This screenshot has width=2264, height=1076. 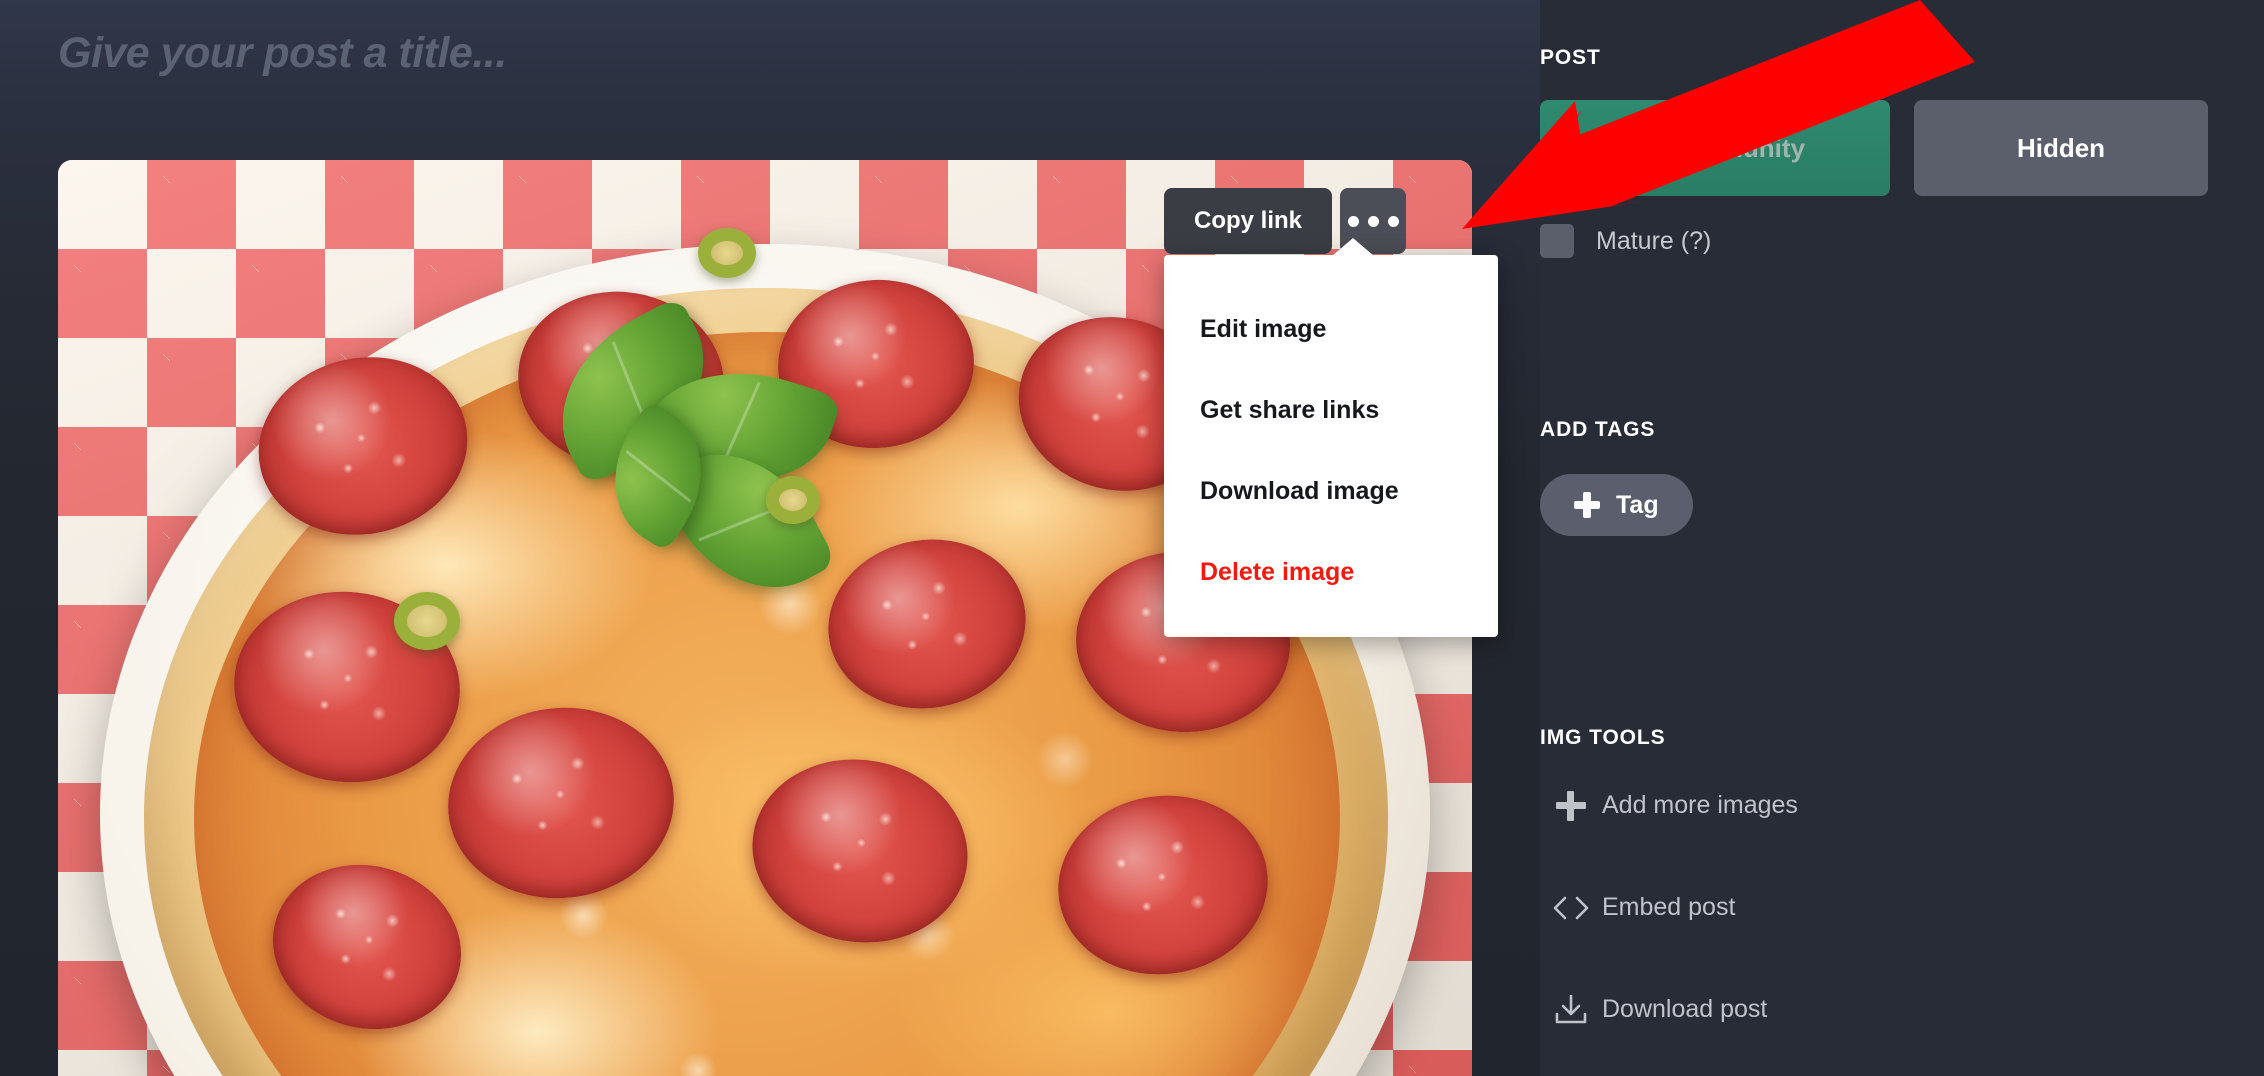 I want to click on code-icon, so click(x=1571, y=908).